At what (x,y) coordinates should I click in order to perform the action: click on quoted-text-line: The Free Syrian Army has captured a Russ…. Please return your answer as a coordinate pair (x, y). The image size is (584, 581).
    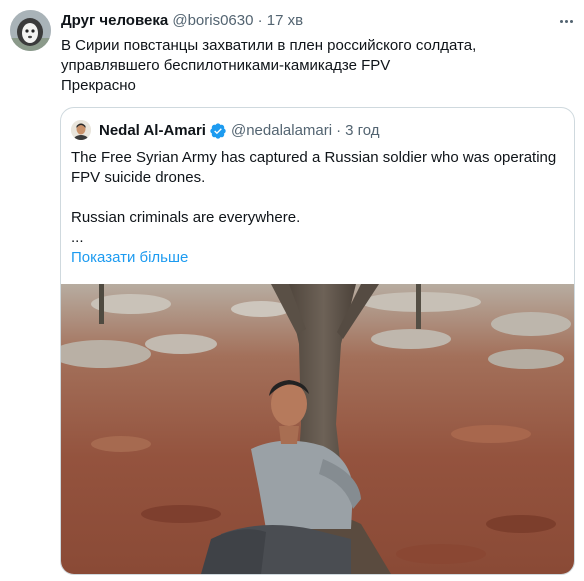
    Looking at the image, I should click on (314, 157).